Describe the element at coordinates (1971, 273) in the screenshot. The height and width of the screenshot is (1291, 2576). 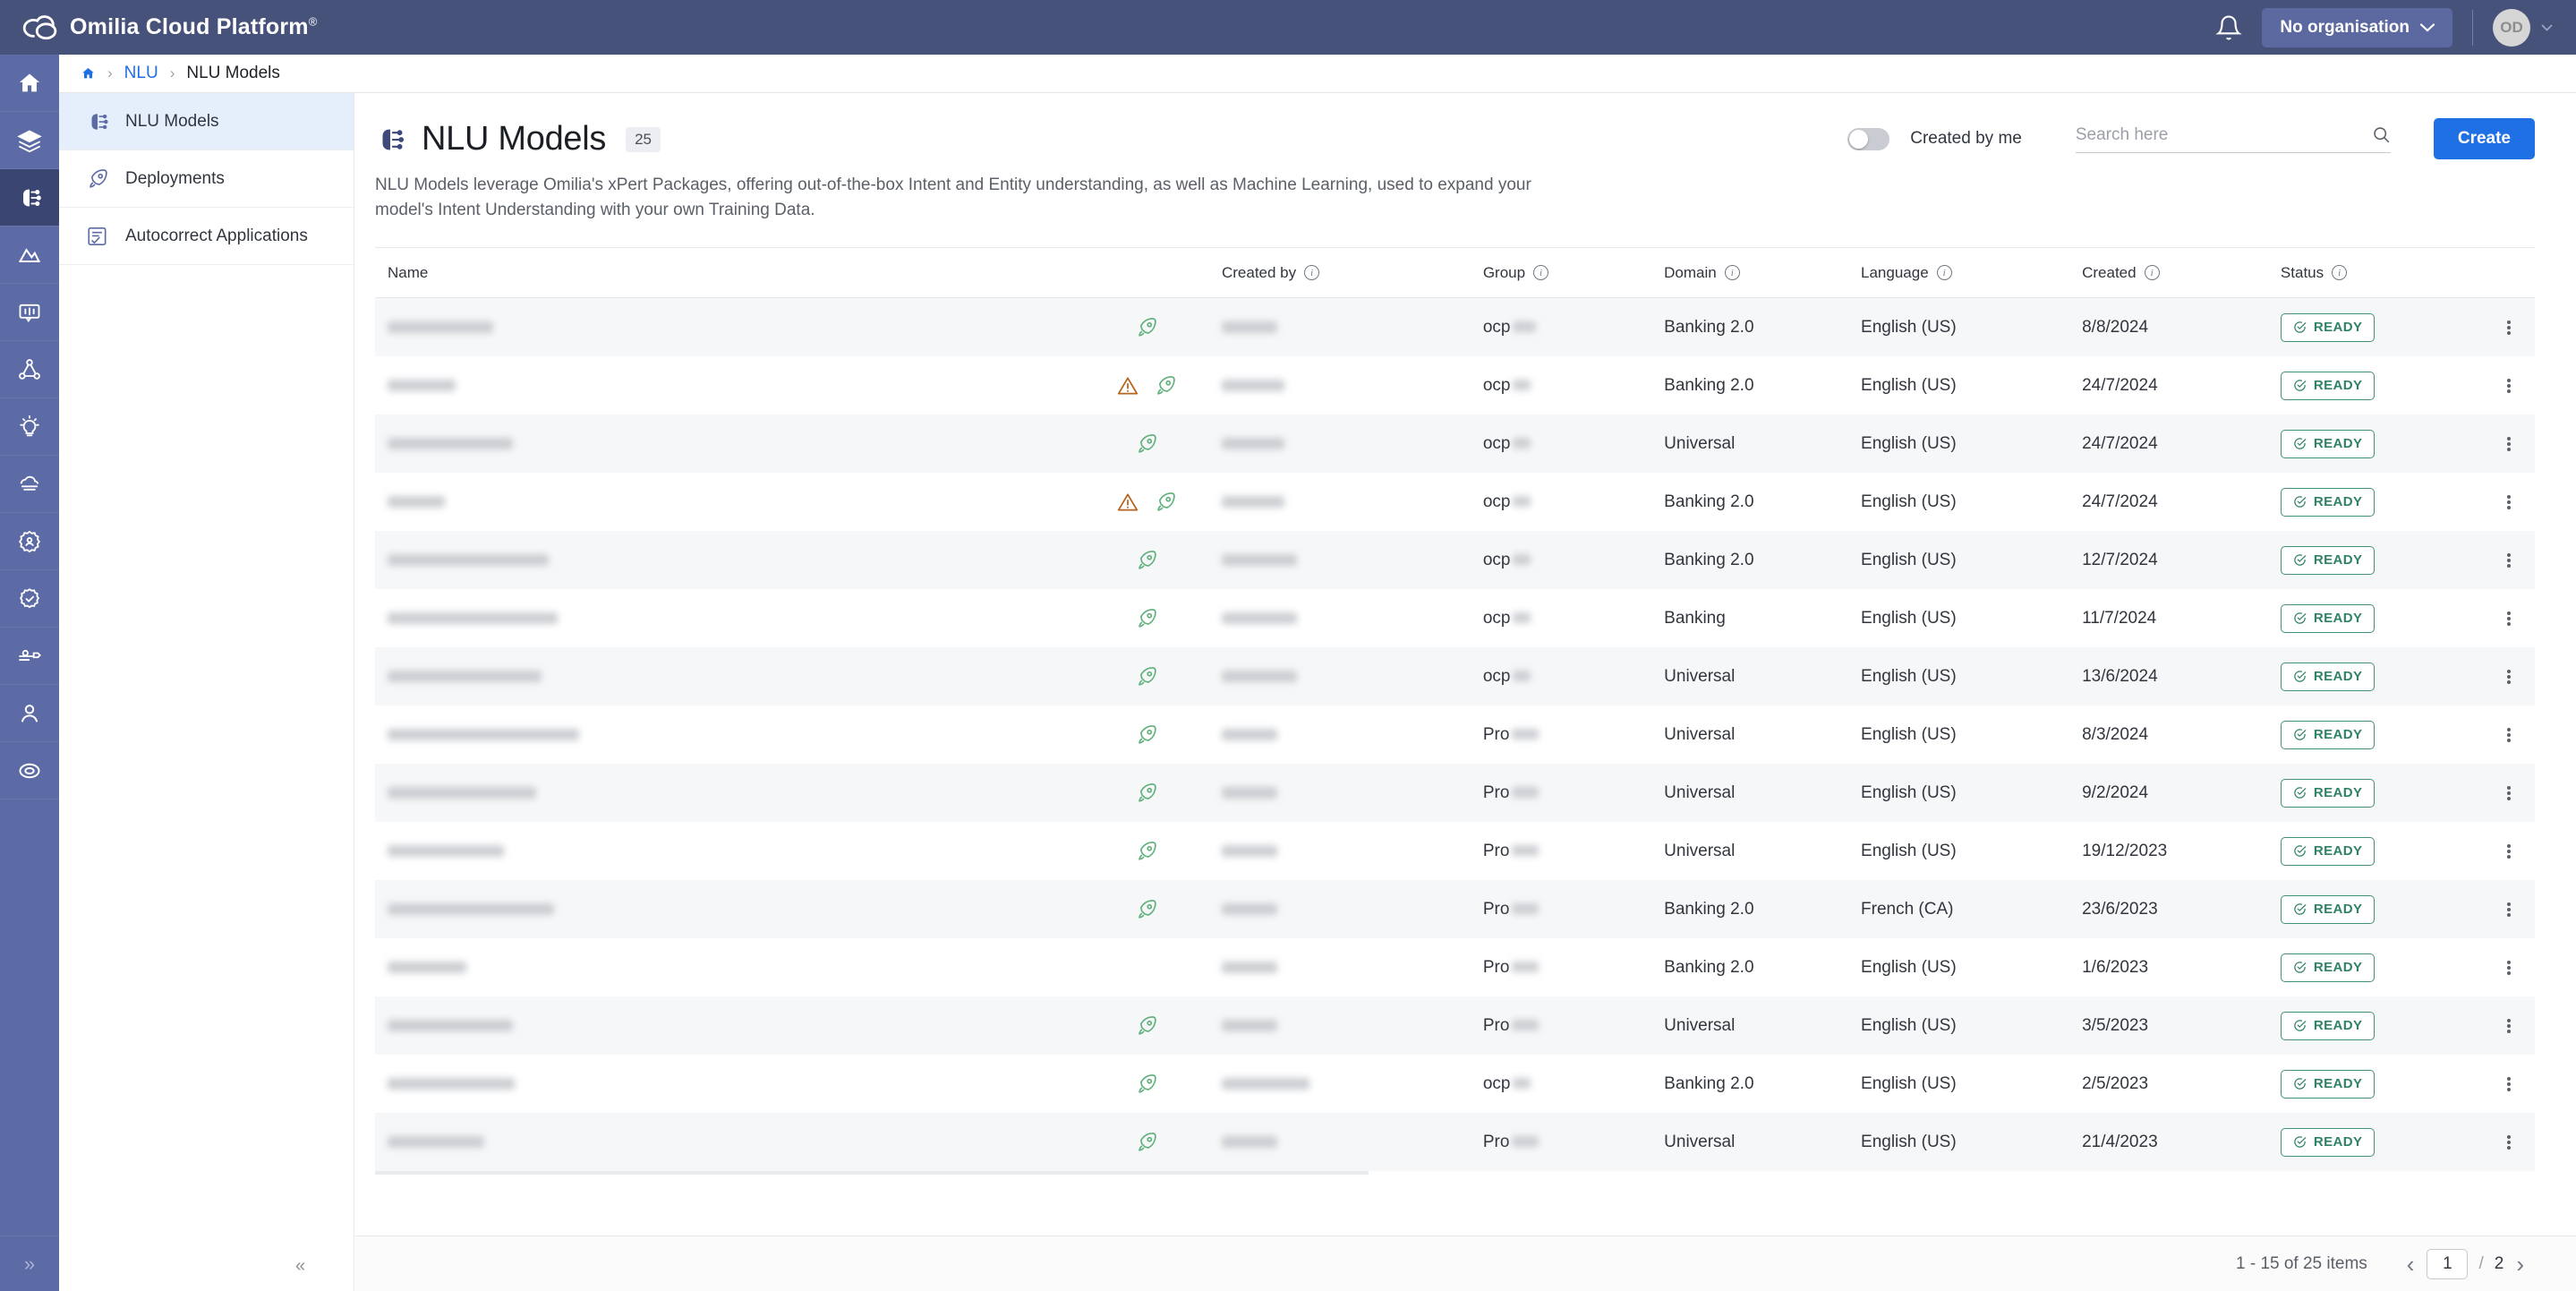
I see `column-header-language: Language i` at that location.